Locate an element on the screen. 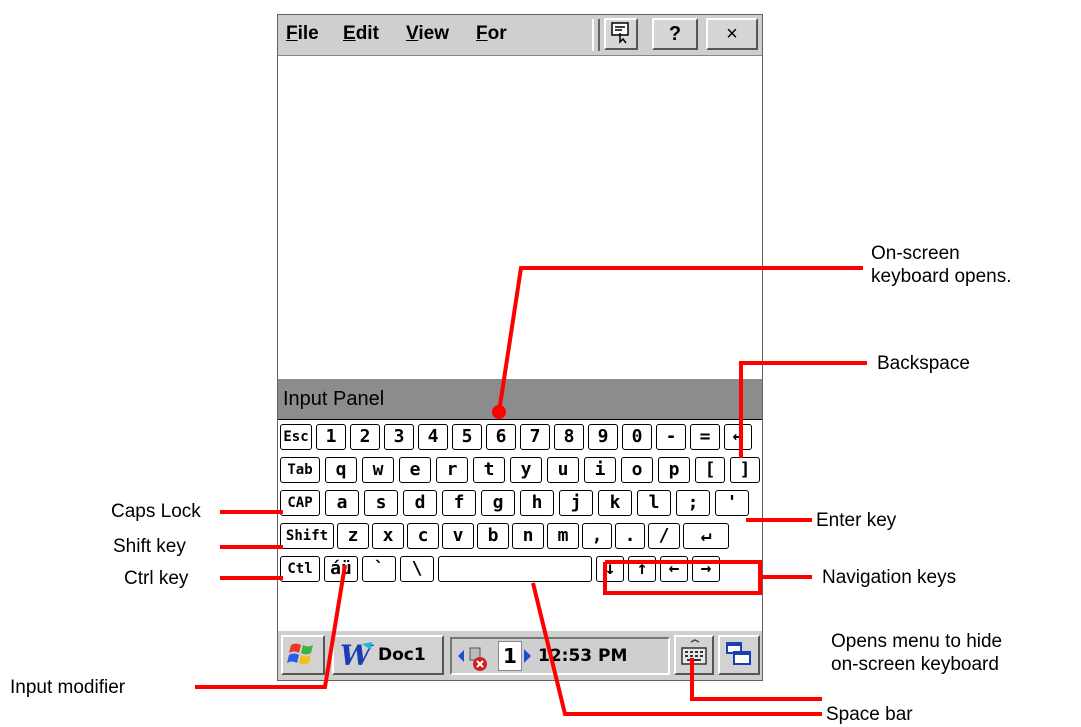  annotation-input-modifier: Input modifier is located at coordinates (68, 687).